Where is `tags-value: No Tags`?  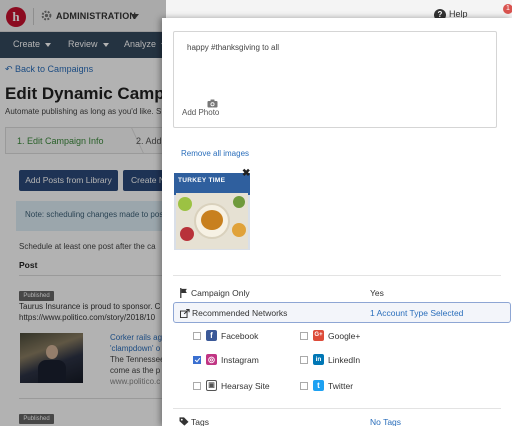
tags-value: No Tags is located at coordinates (385, 421).